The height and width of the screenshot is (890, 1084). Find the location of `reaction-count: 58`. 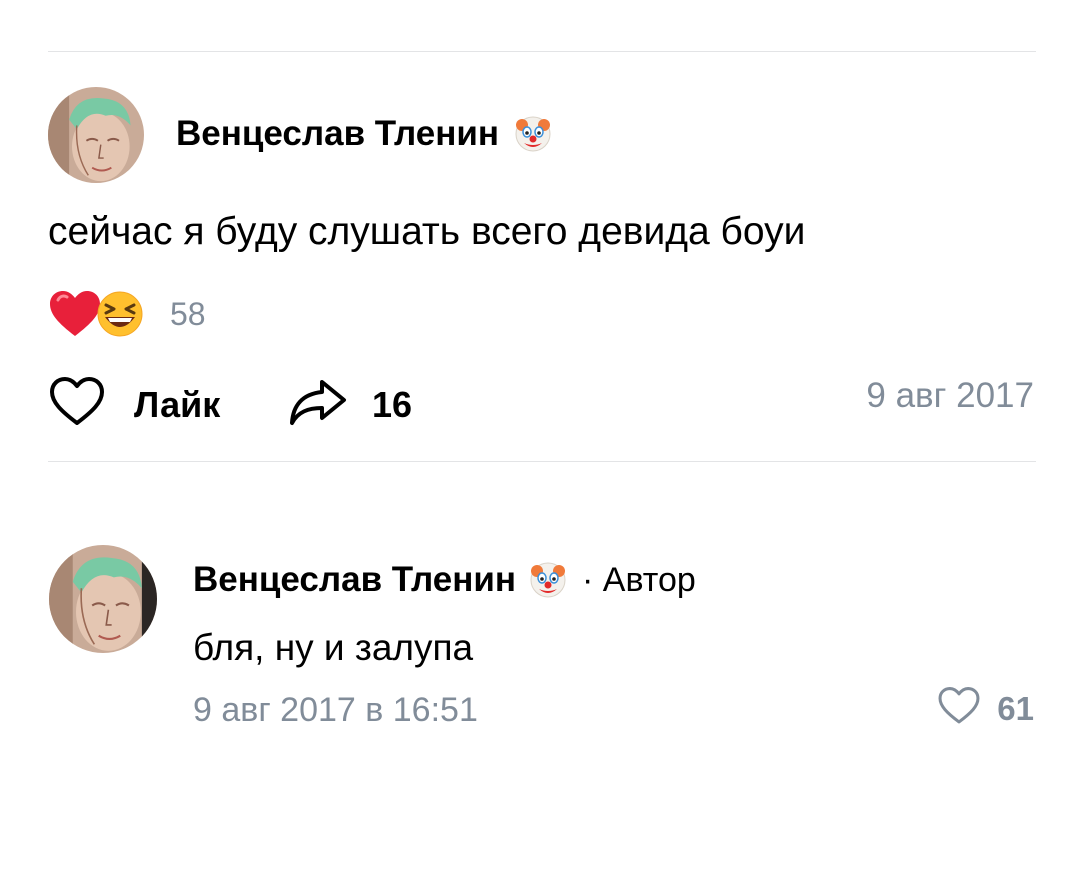

reaction-count: 58 is located at coordinates (188, 314).